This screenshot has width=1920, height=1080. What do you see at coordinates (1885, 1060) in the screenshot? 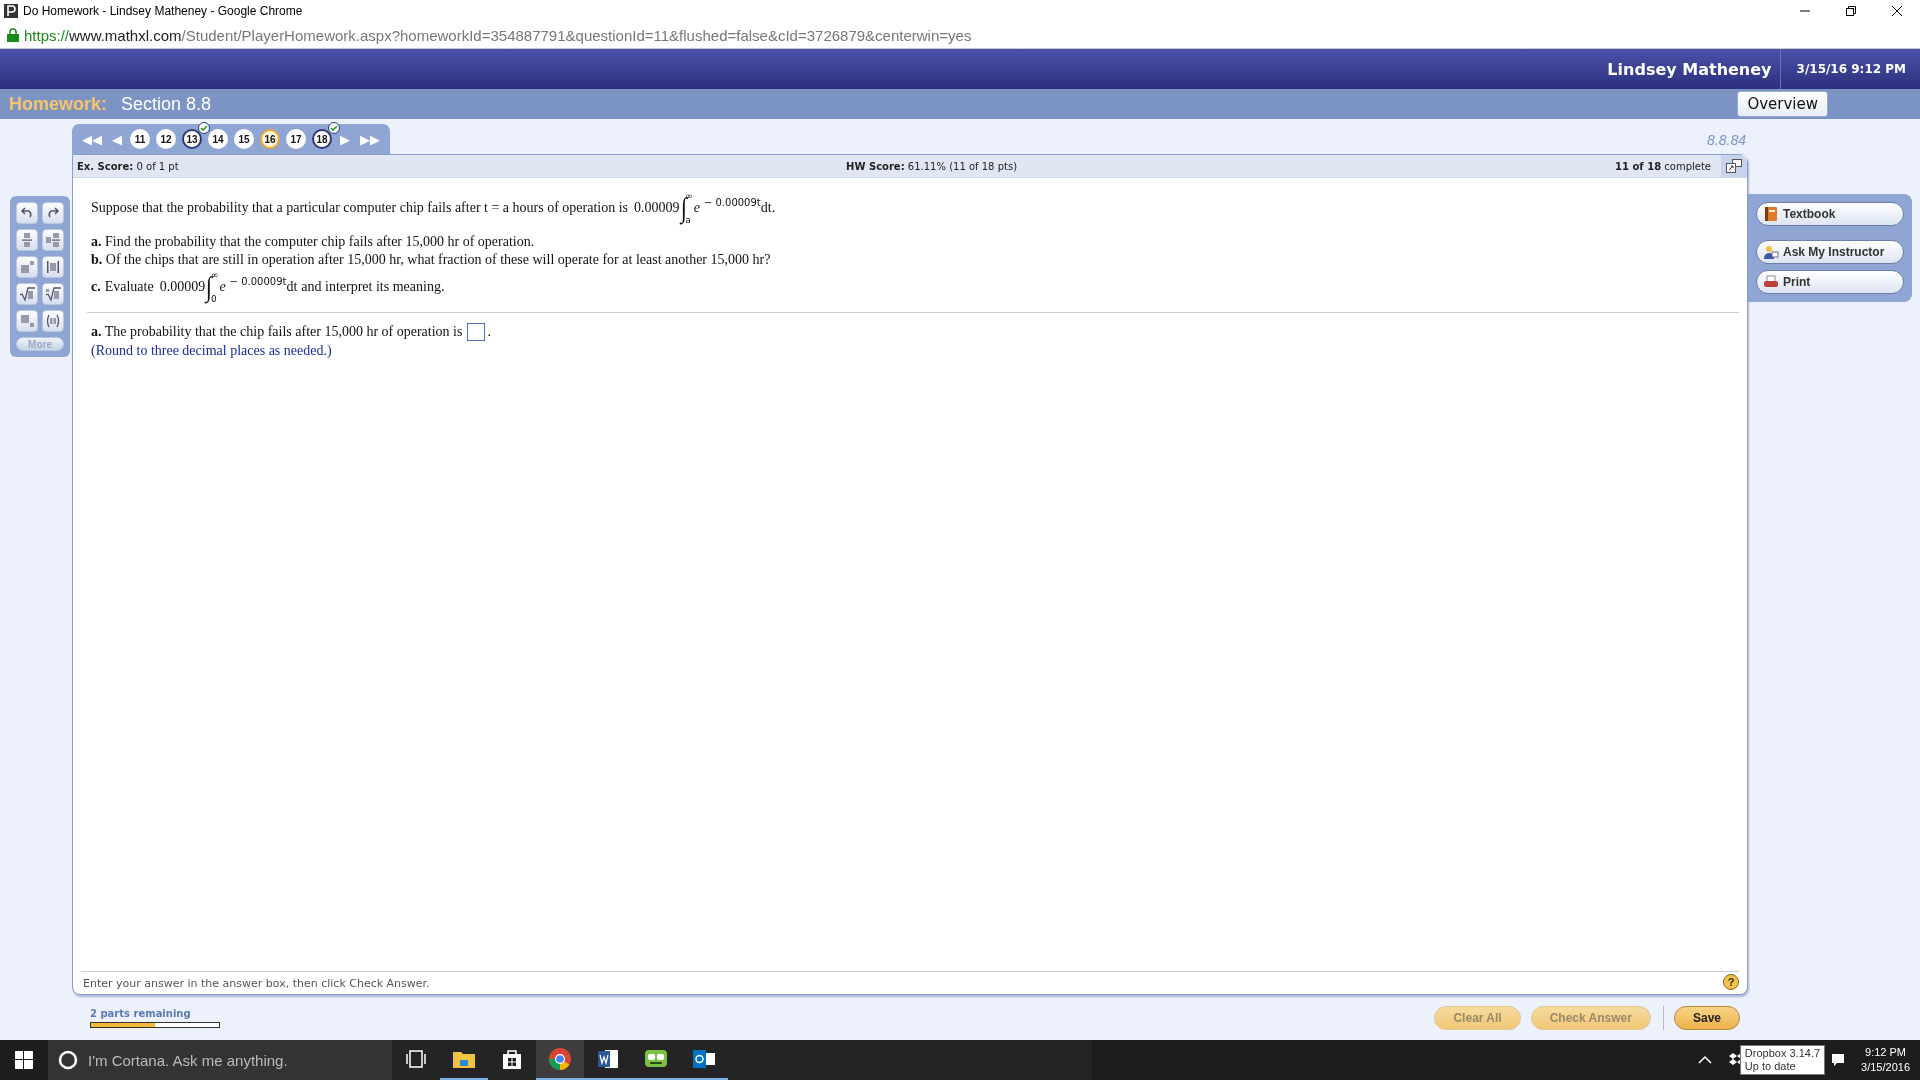
I see `clock: 9:12 PM 3/15/2016` at bounding box center [1885, 1060].